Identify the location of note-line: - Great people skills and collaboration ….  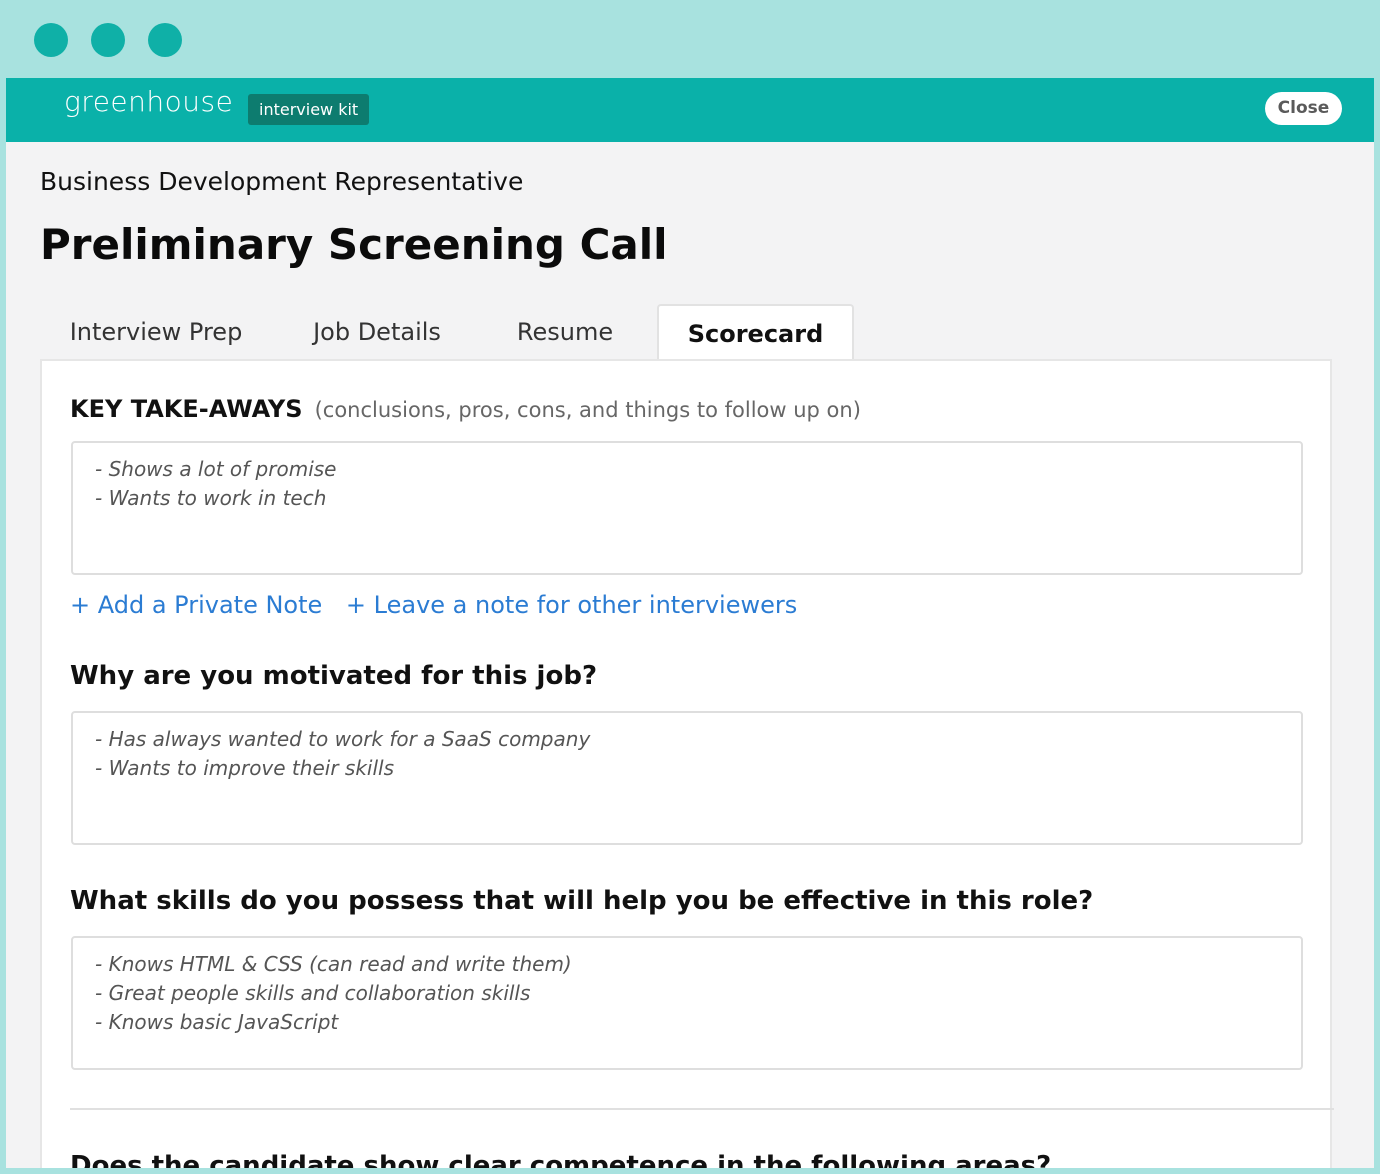
(313, 993).